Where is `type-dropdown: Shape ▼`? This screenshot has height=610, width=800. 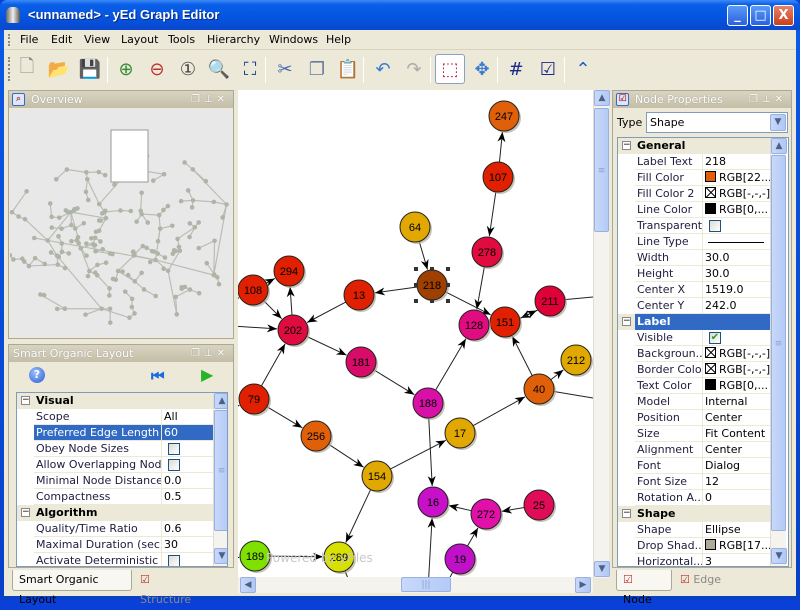
type-dropdown: Shape ▼ is located at coordinates (717, 122).